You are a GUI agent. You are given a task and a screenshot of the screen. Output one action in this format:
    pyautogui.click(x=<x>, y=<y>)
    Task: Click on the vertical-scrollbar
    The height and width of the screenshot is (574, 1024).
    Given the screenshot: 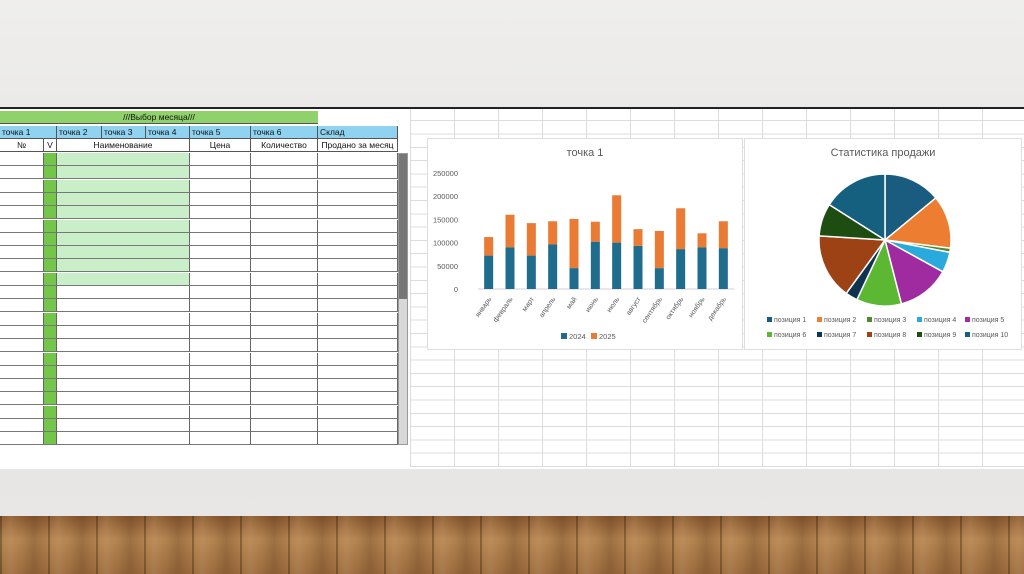 What is the action you would take?
    pyautogui.click(x=403, y=299)
    